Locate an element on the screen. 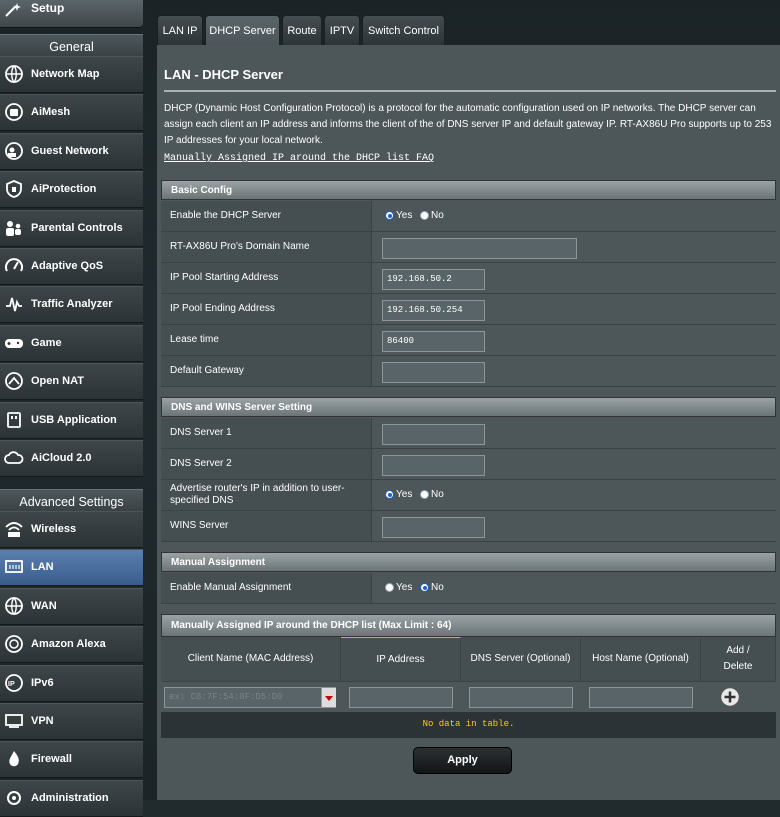 This screenshot has width=780, height=817. dns2-input is located at coordinates (433, 465).